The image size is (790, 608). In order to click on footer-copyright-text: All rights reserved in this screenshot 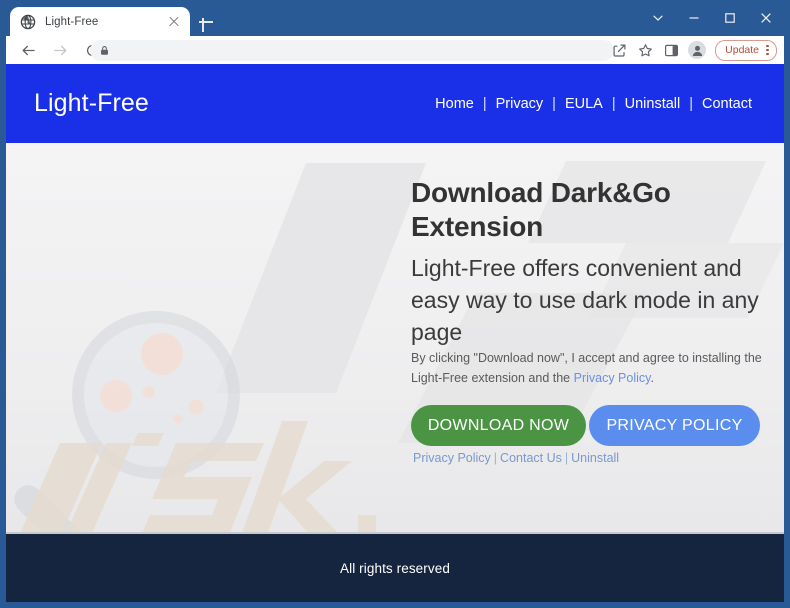, I will do `click(395, 568)`.